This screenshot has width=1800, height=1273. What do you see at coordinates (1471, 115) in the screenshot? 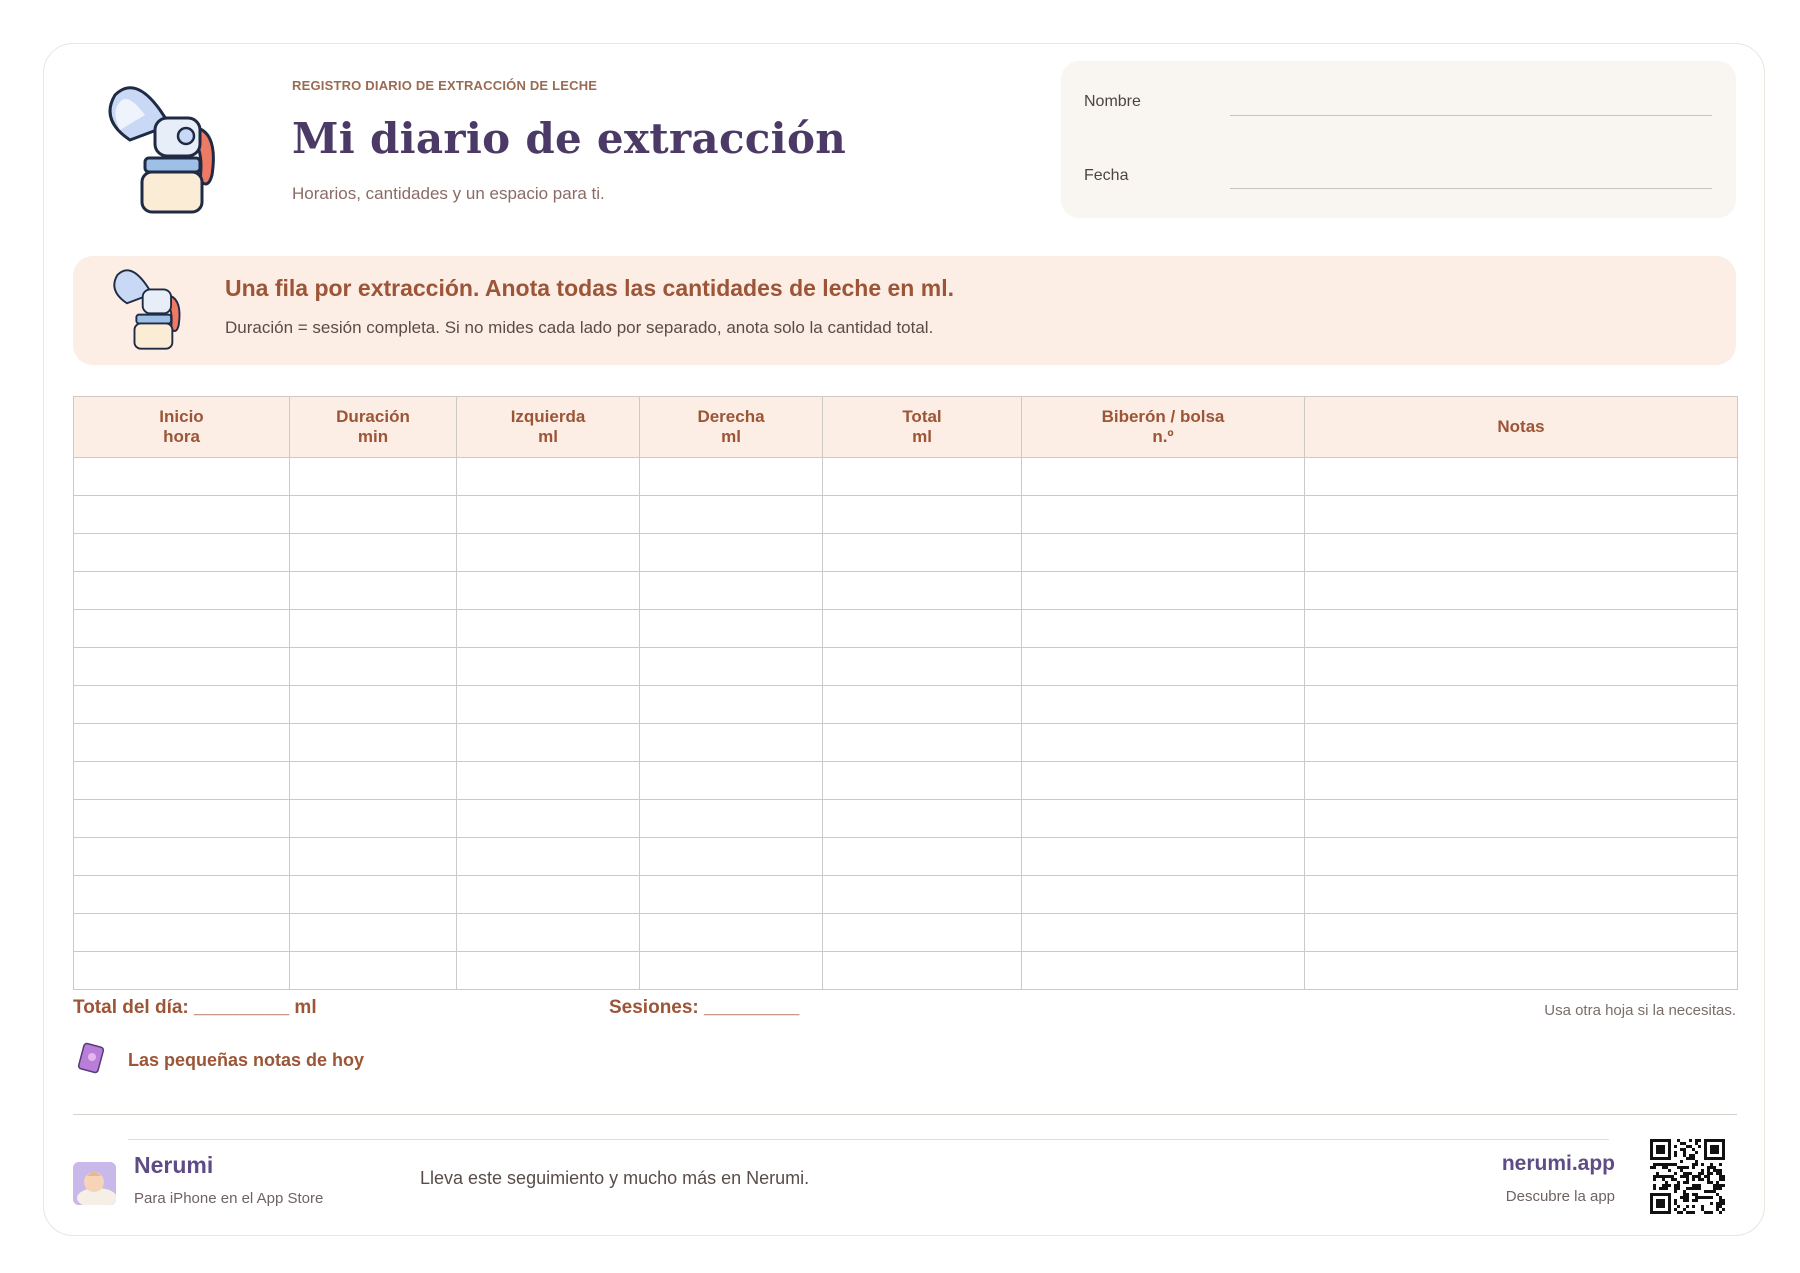
I see `name-field` at bounding box center [1471, 115].